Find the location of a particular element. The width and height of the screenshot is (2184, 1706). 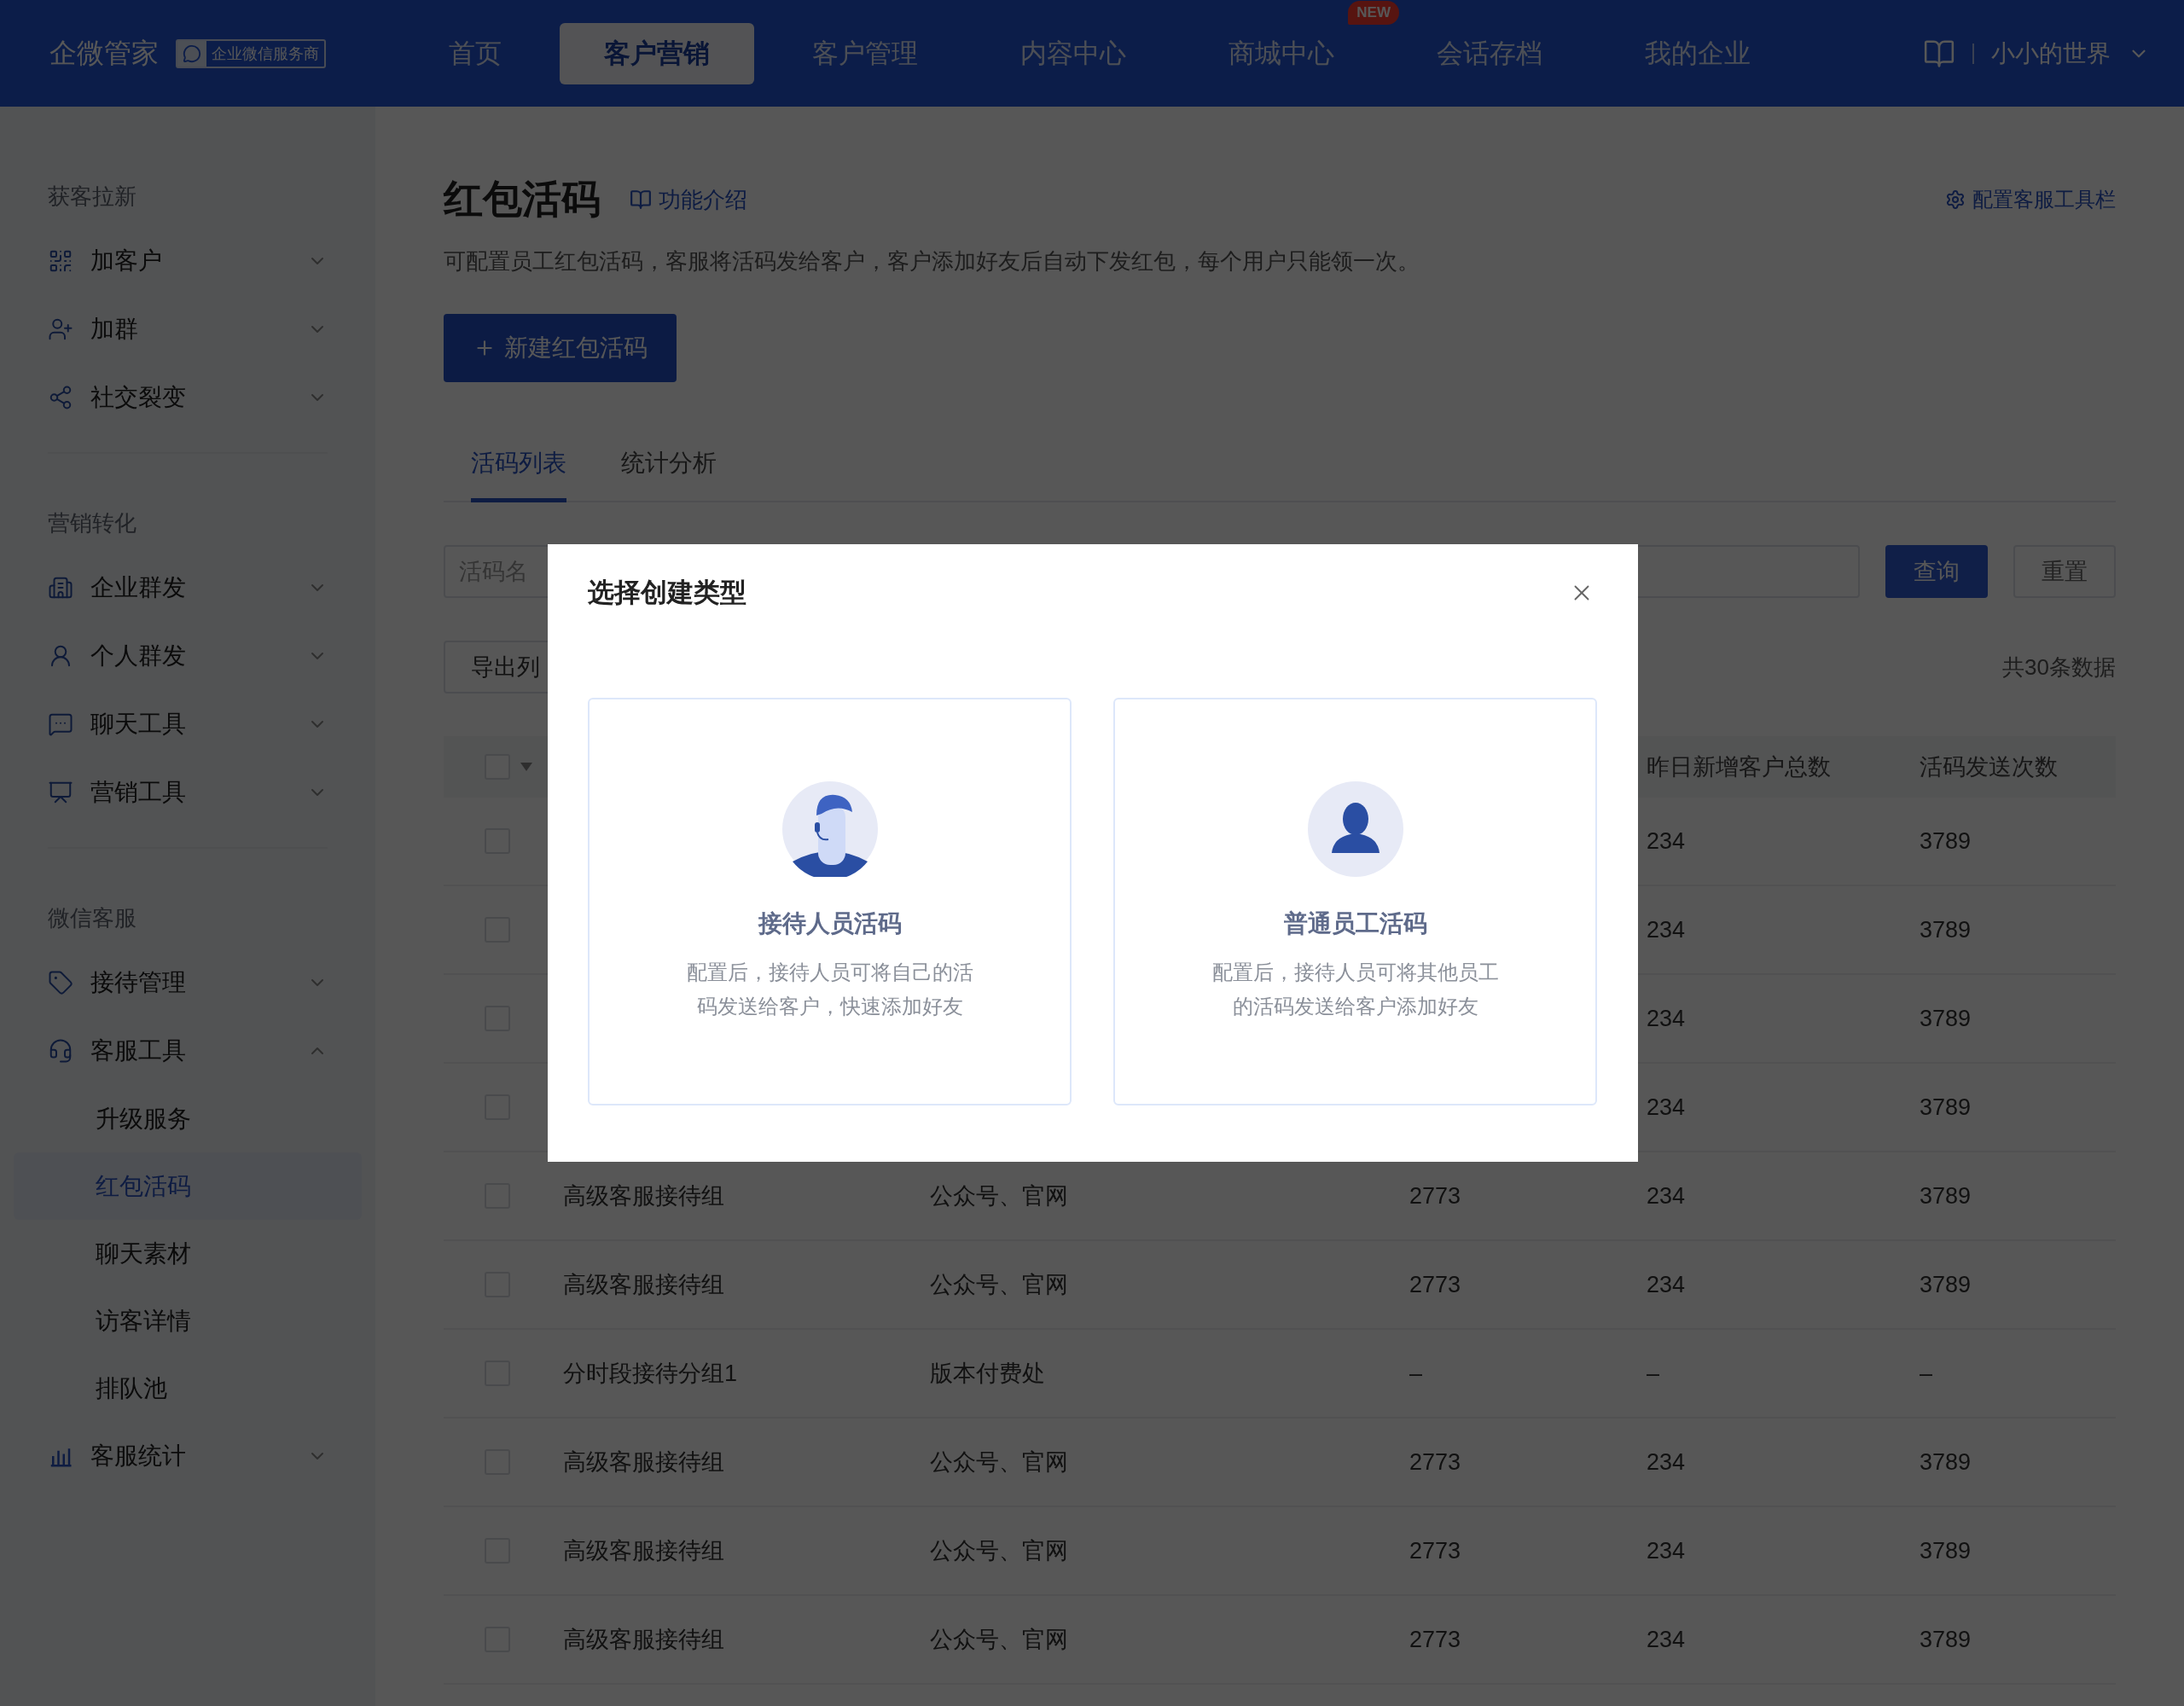

new-badge: NEW is located at coordinates (1373, 12).